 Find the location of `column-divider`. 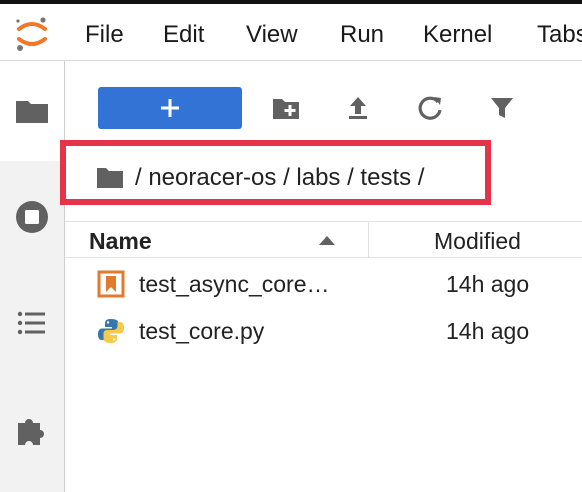

column-divider is located at coordinates (368, 239).